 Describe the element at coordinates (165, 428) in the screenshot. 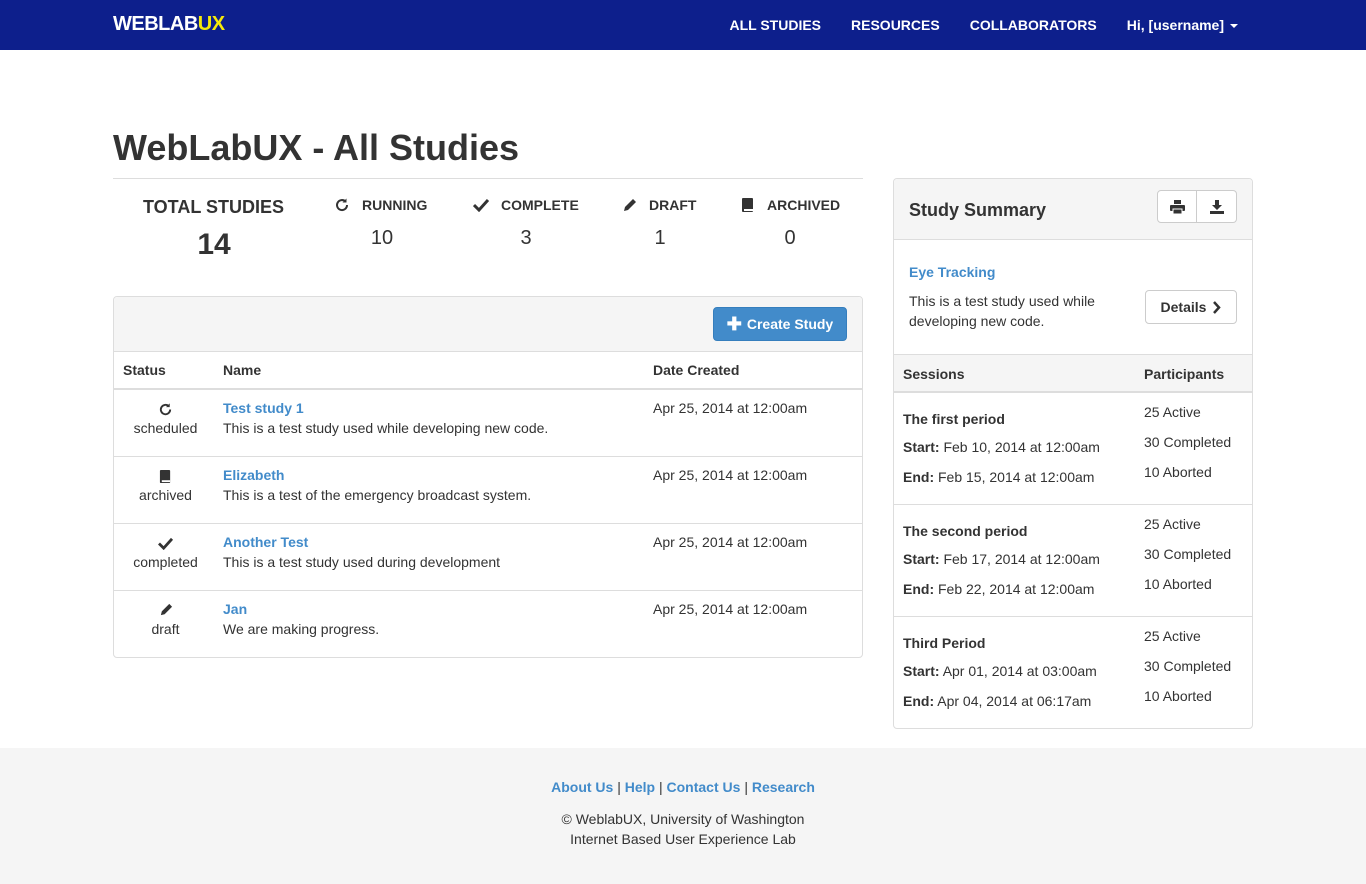

I see `status-text: scheduled` at that location.